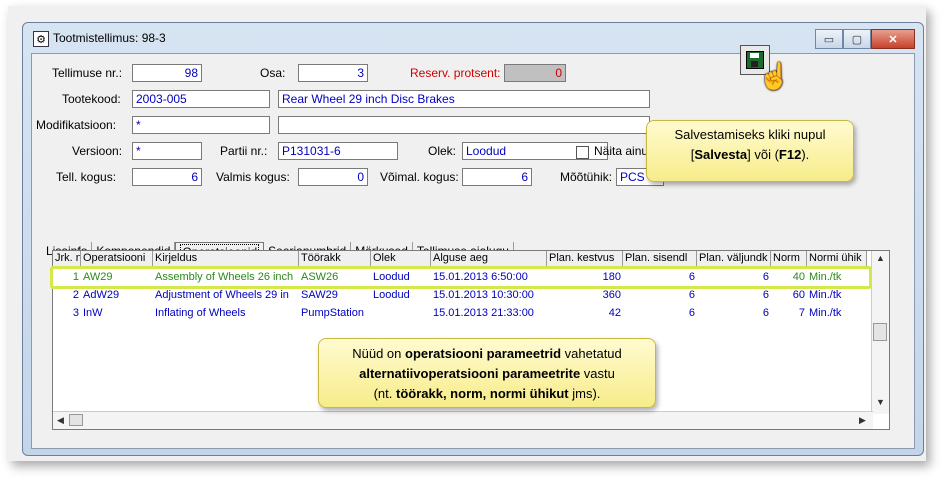  Describe the element at coordinates (497, 177) in the screenshot. I see `possible-qty-field: 6` at that location.